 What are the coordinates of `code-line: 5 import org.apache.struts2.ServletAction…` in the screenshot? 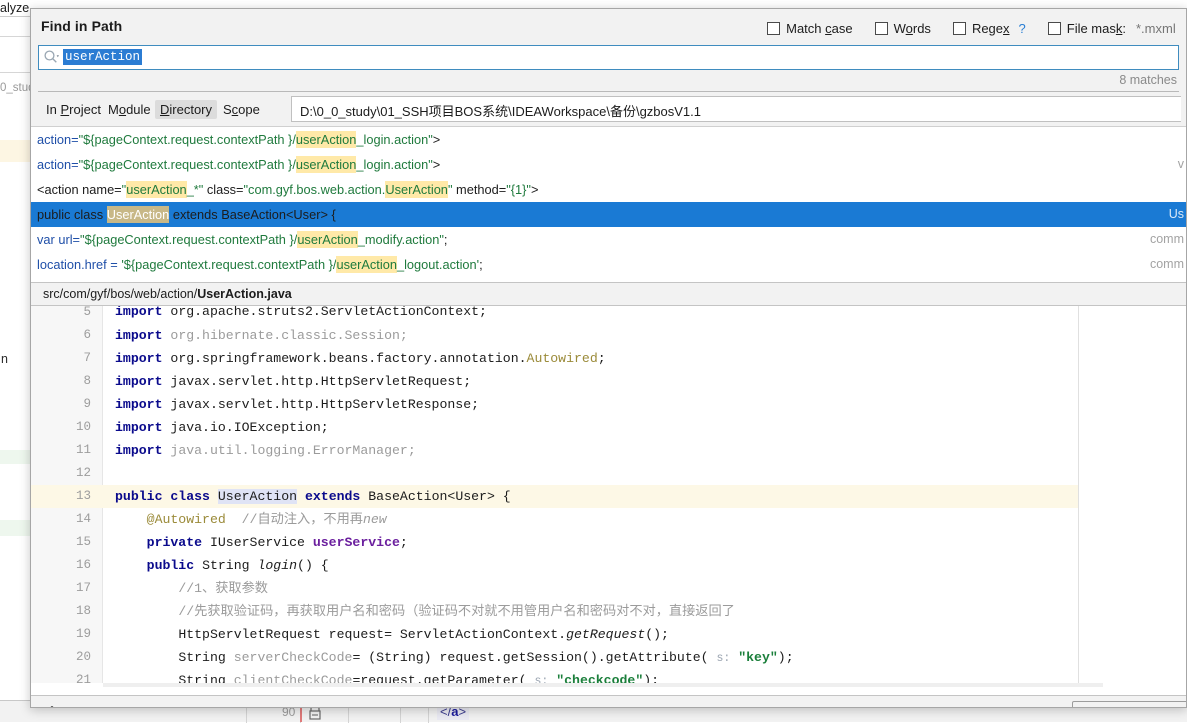 It's located at (608, 315).